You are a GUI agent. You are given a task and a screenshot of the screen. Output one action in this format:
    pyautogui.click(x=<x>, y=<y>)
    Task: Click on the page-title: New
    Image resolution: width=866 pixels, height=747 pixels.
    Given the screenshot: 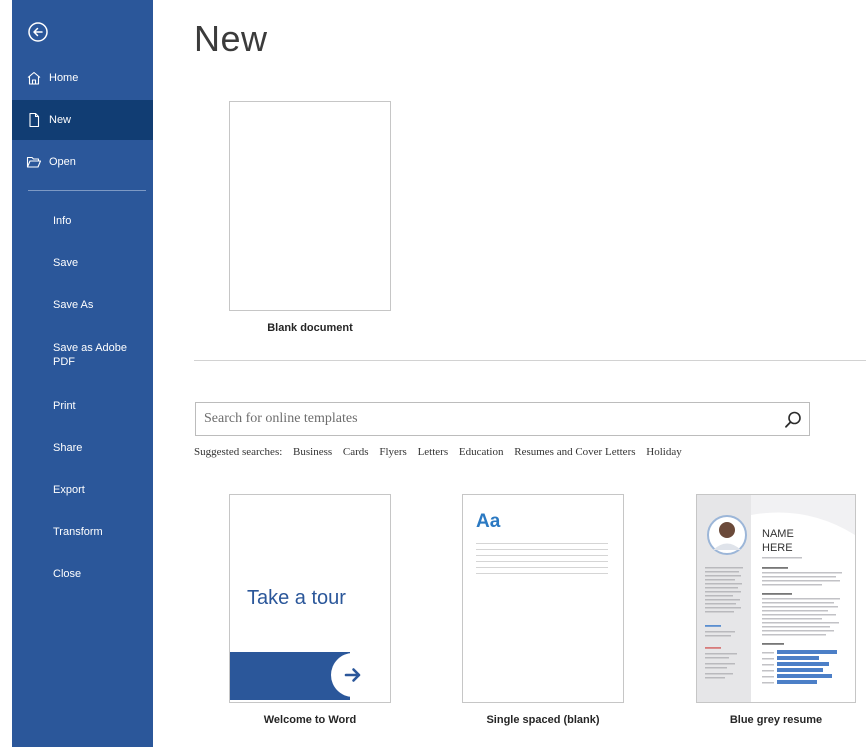 What is the action you would take?
    pyautogui.click(x=231, y=38)
    